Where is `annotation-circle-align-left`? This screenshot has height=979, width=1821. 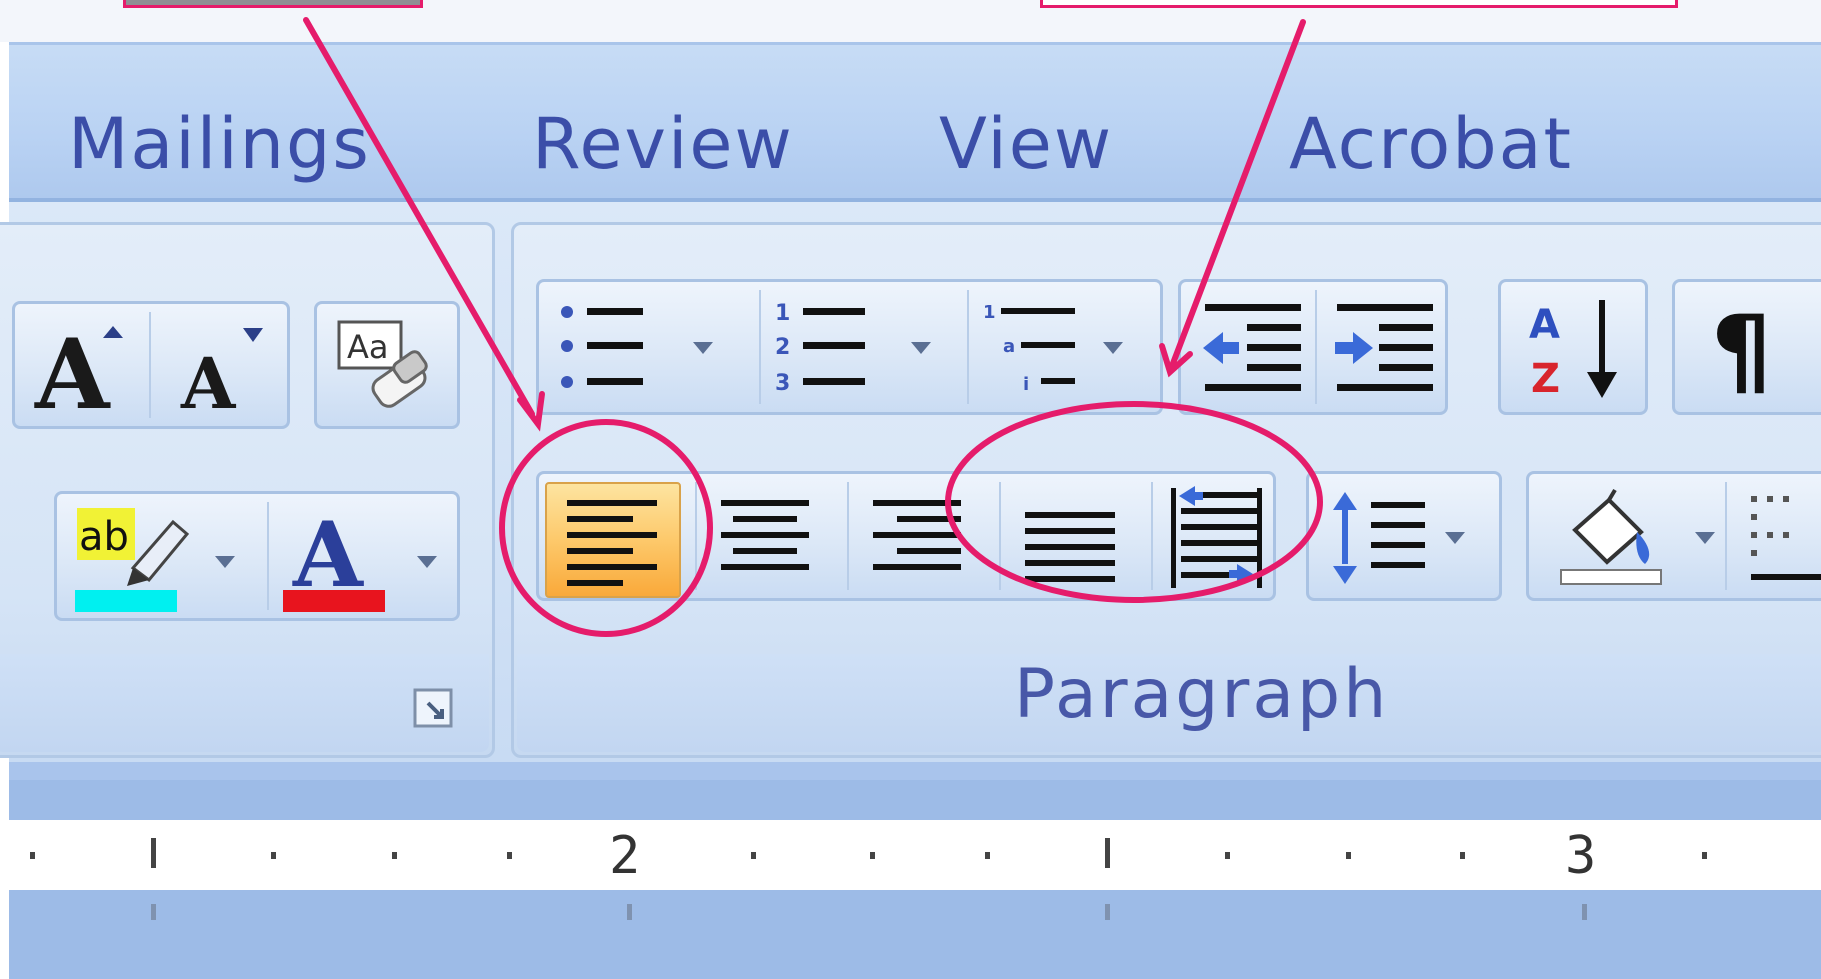
annotation-circle-align-left is located at coordinates (606, 528).